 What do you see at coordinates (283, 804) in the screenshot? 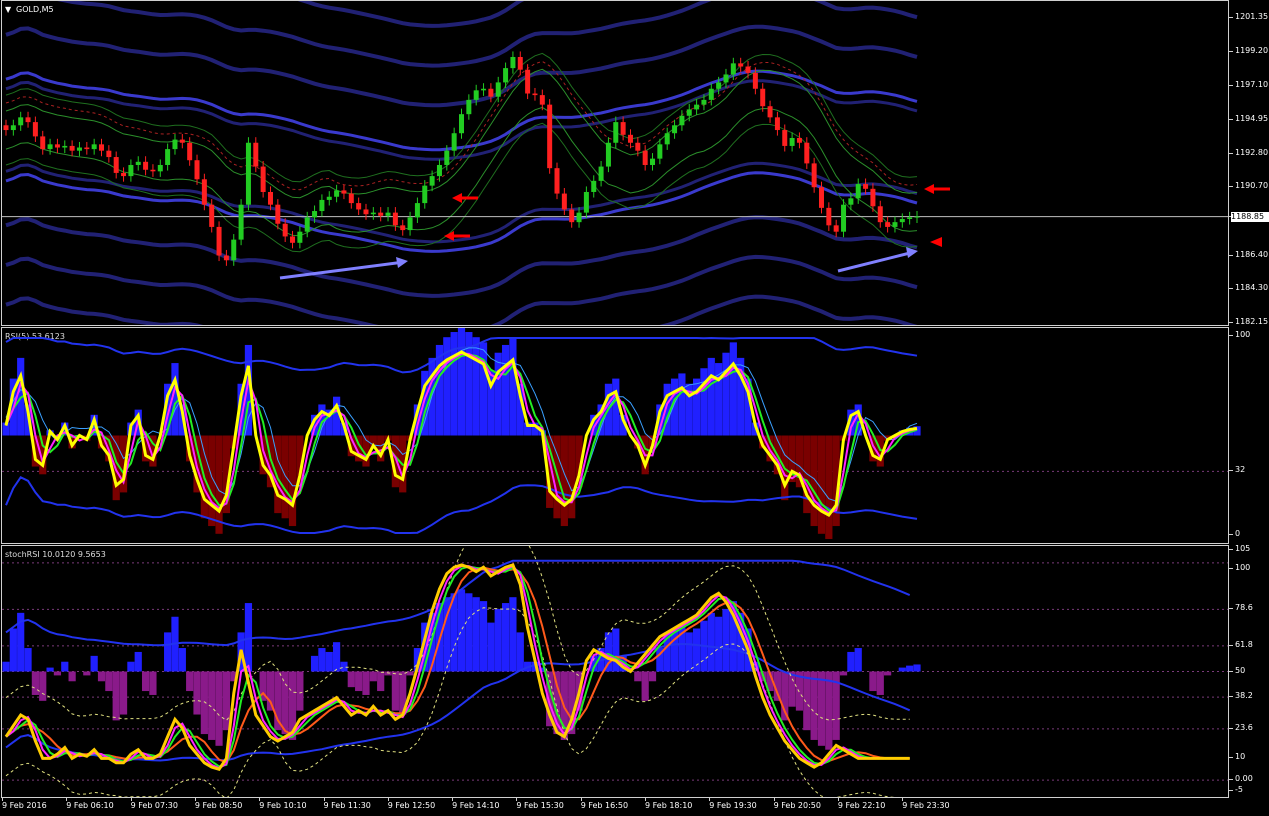
I see `time-tick: 9 Feb 10:10` at bounding box center [283, 804].